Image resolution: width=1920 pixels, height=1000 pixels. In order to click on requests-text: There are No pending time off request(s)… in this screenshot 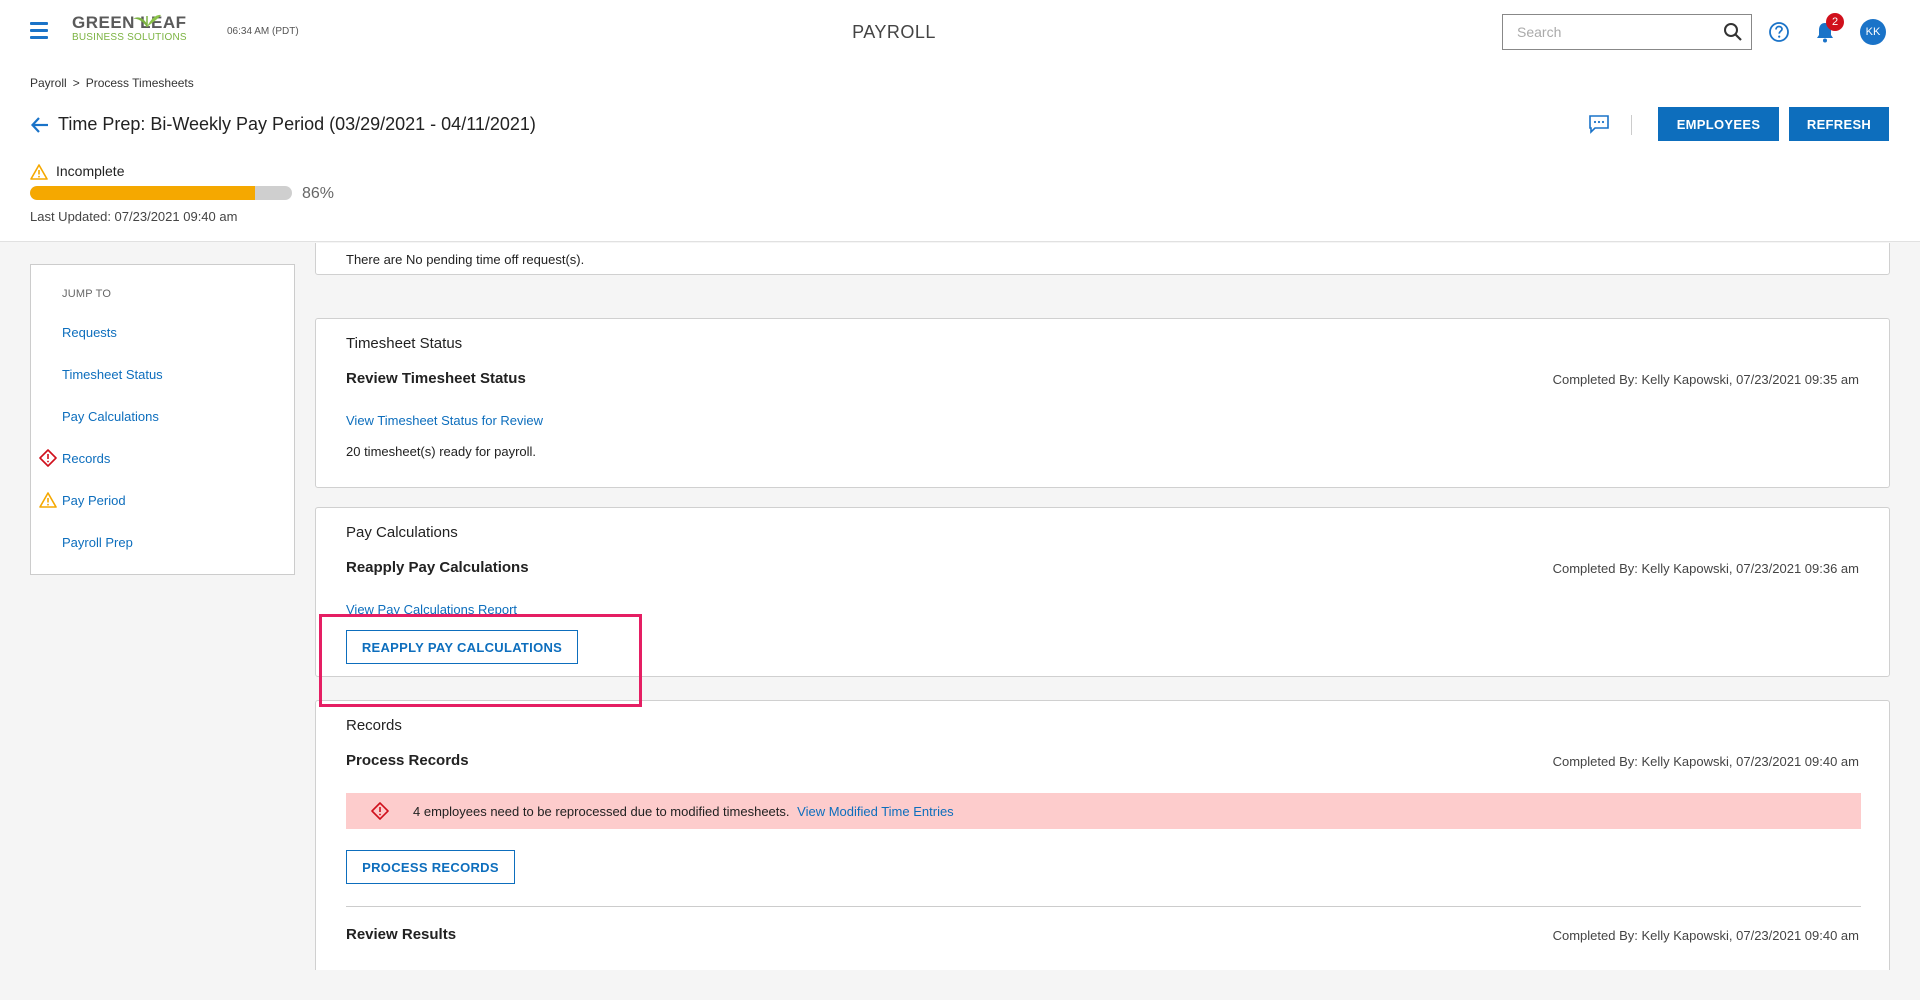, I will do `click(465, 259)`.